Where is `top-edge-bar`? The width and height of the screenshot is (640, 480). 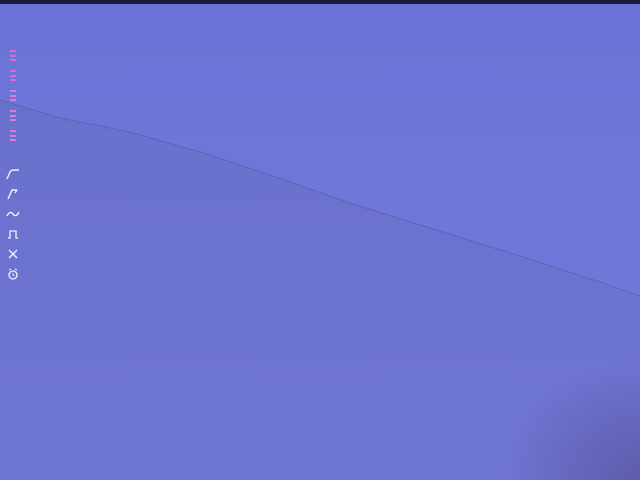 top-edge-bar is located at coordinates (320, 2).